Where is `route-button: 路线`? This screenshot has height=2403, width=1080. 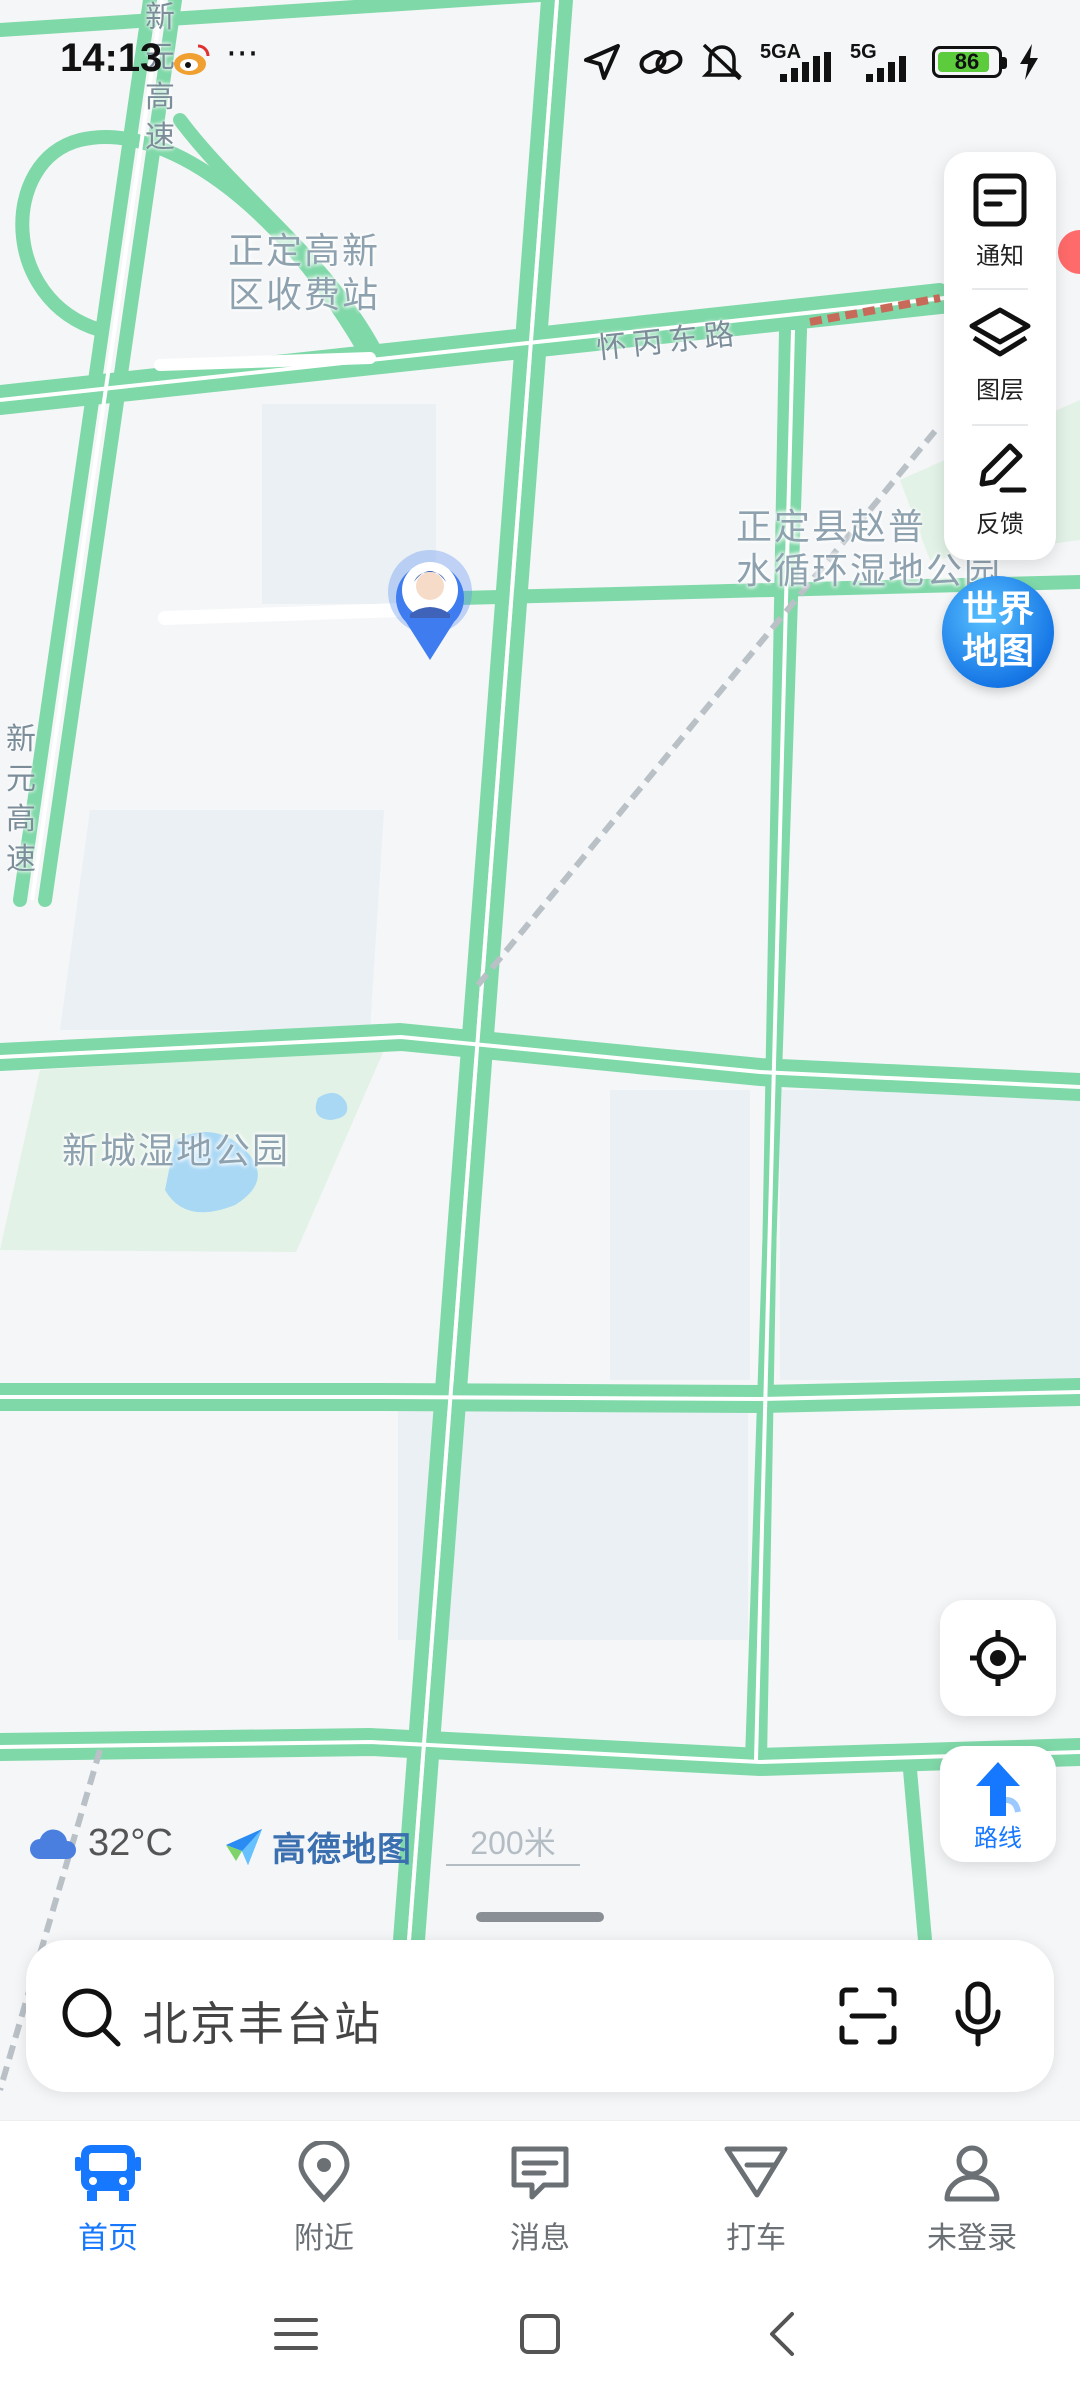
route-button: 路线 is located at coordinates (998, 1804).